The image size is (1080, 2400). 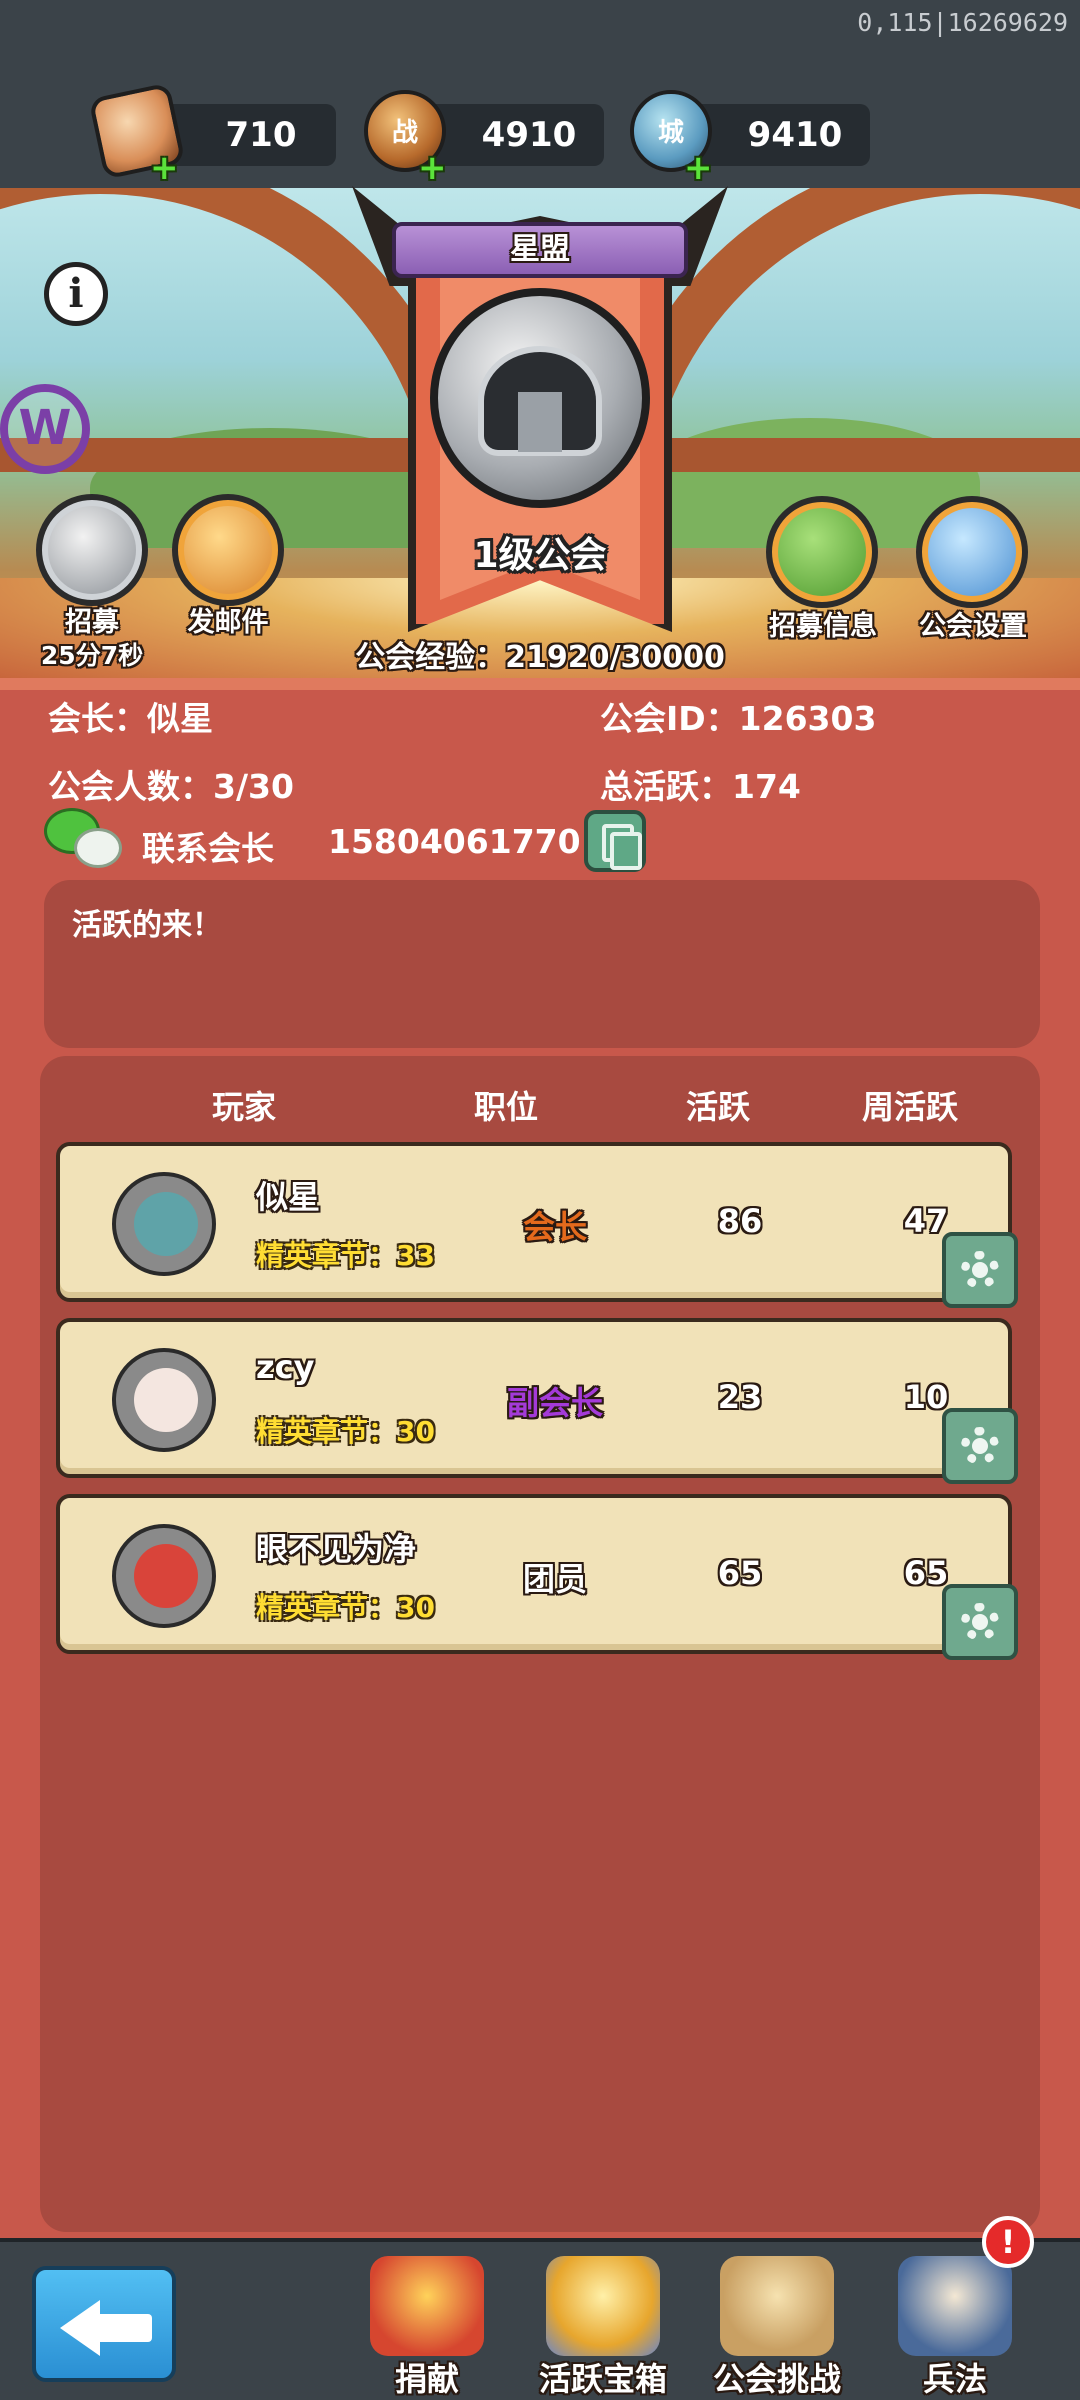 I want to click on nav-activity-chest-label: 活跃宝箱, so click(x=602, y=2379).